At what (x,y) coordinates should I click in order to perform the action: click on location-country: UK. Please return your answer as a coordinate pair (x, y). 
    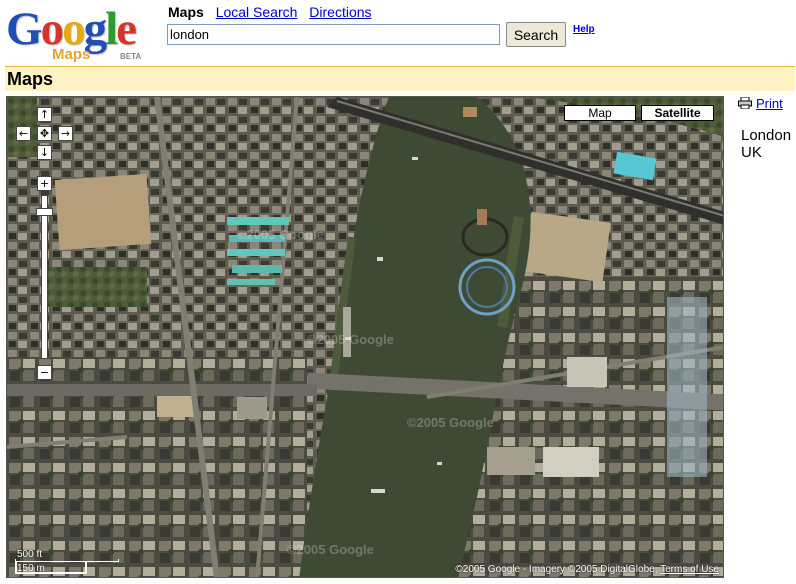
    Looking at the image, I should click on (751, 152).